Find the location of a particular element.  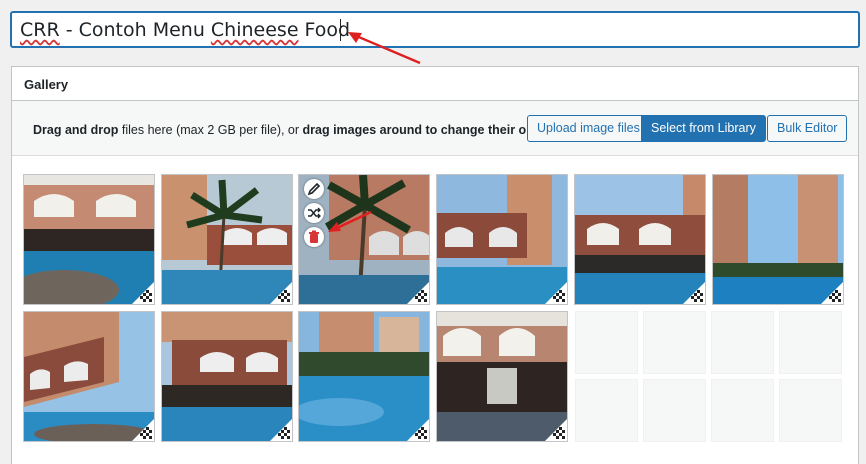

replace-image-button is located at coordinates (314, 213).